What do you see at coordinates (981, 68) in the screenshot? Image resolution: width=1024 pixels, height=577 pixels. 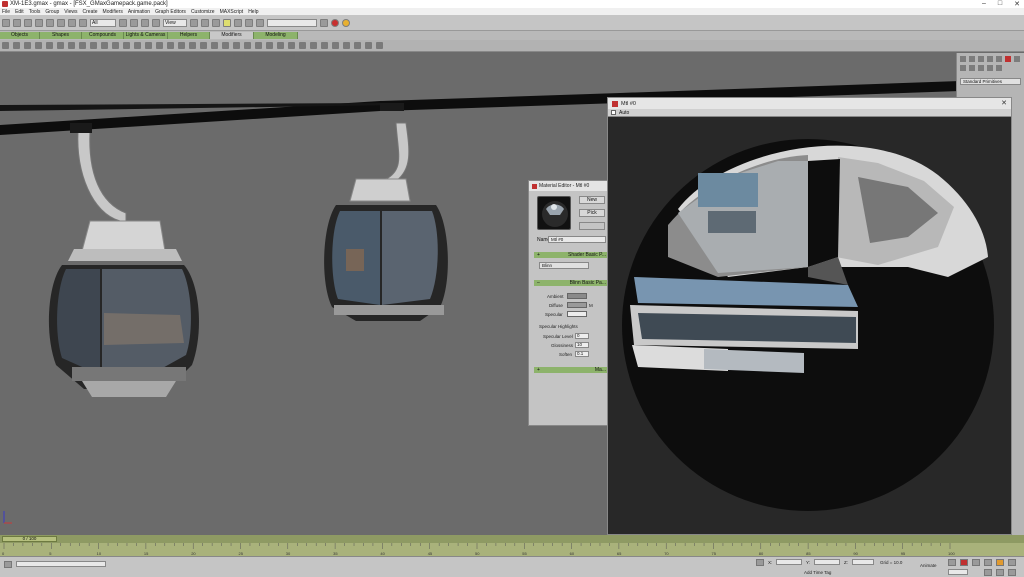 I see `cameras-icon` at bounding box center [981, 68].